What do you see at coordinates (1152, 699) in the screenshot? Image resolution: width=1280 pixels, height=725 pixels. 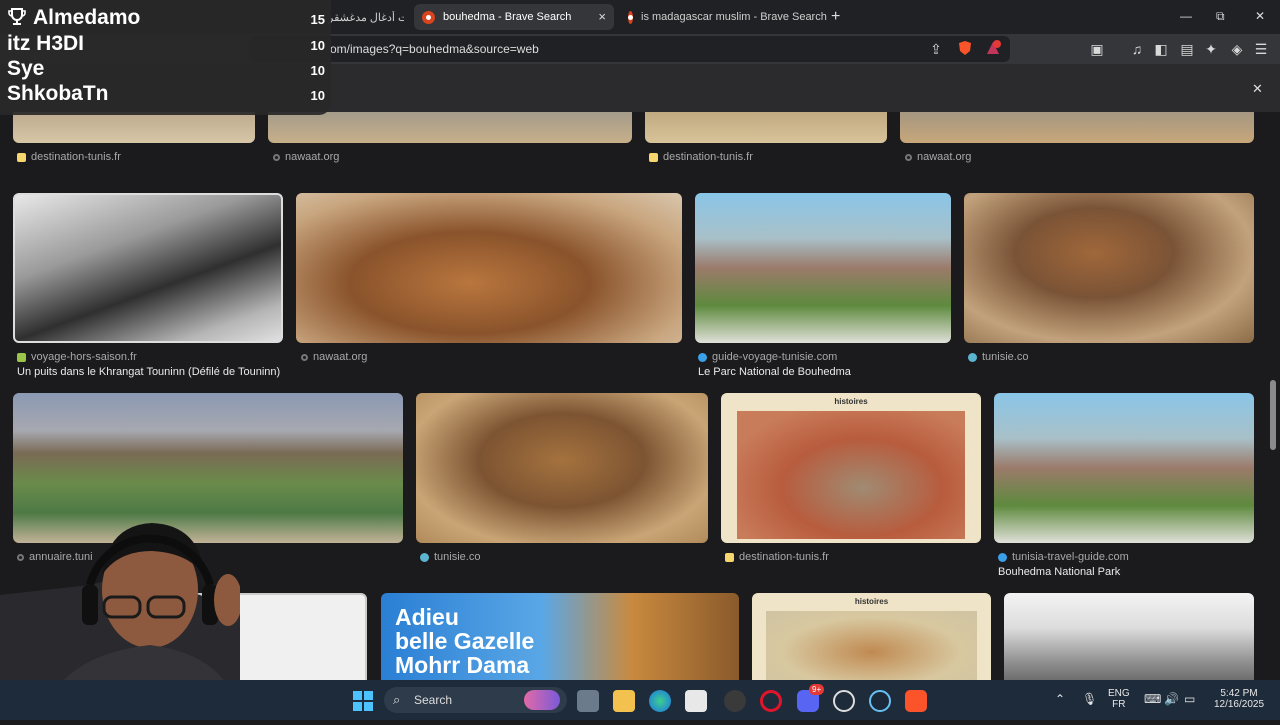 I see `network-icon: ⌨` at bounding box center [1152, 699].